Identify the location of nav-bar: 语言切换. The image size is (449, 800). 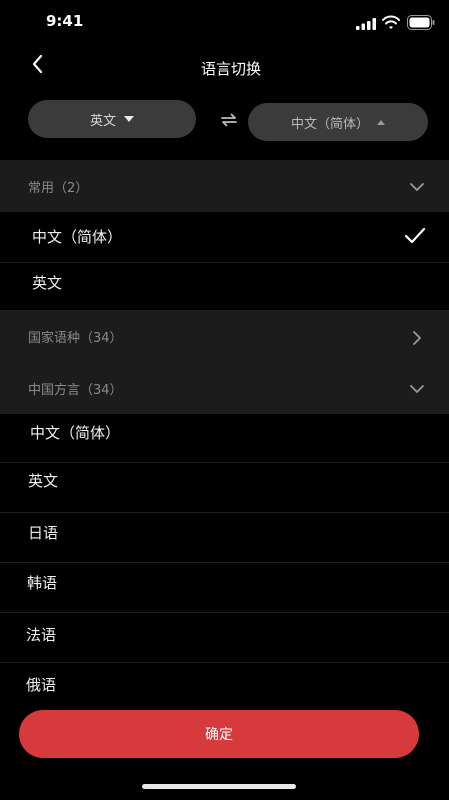
(224, 67).